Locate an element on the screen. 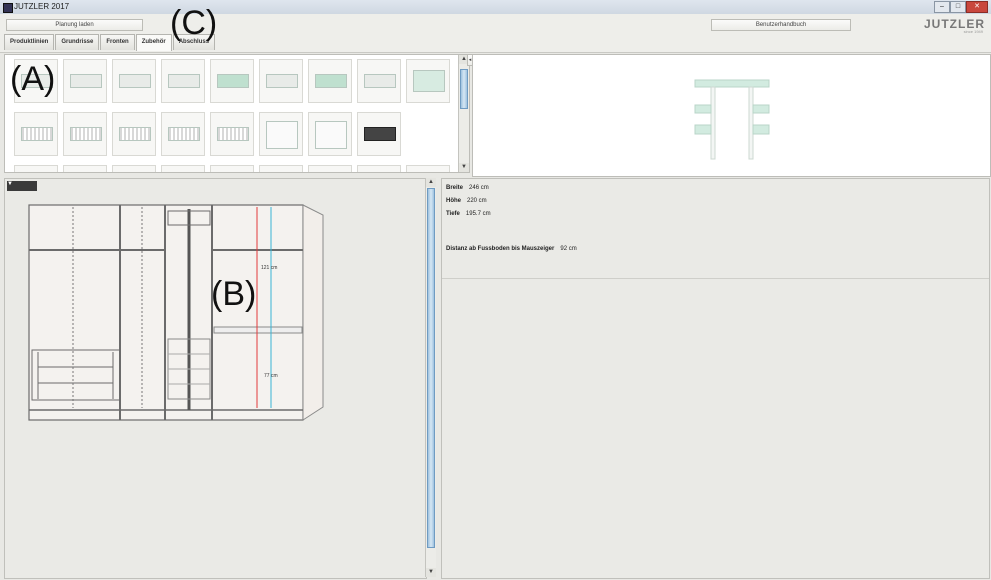  scroll-thumb is located at coordinates (464, 89).